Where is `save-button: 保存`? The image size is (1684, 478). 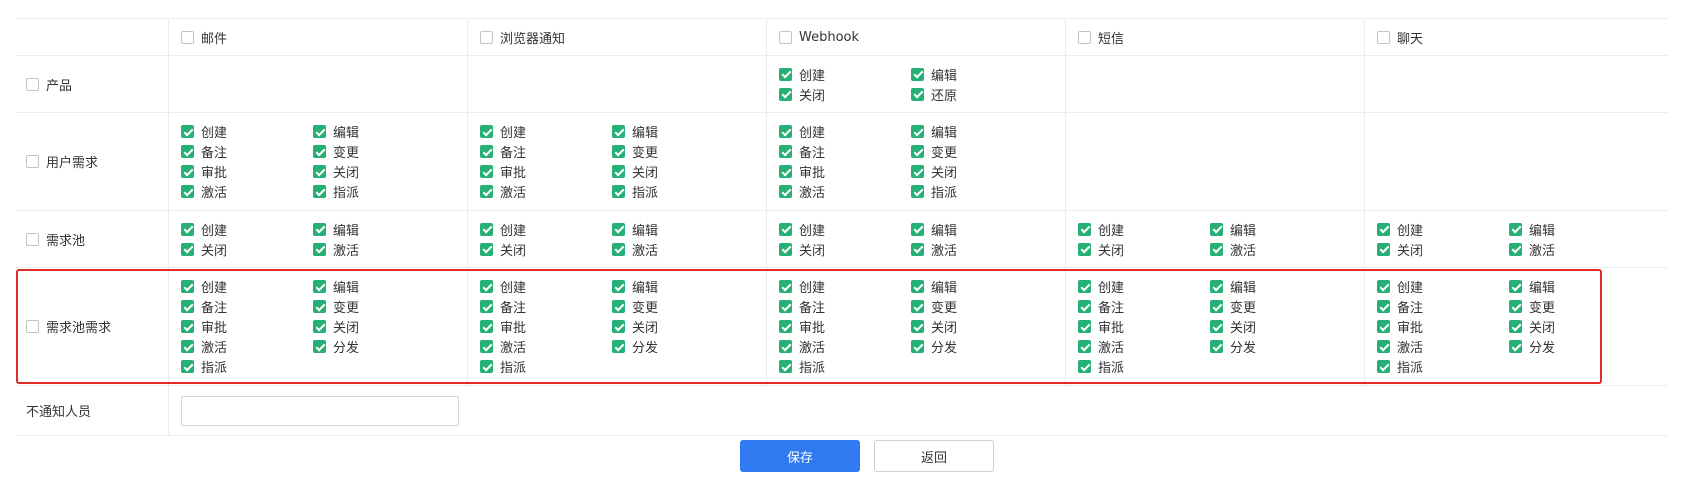 save-button: 保存 is located at coordinates (800, 456).